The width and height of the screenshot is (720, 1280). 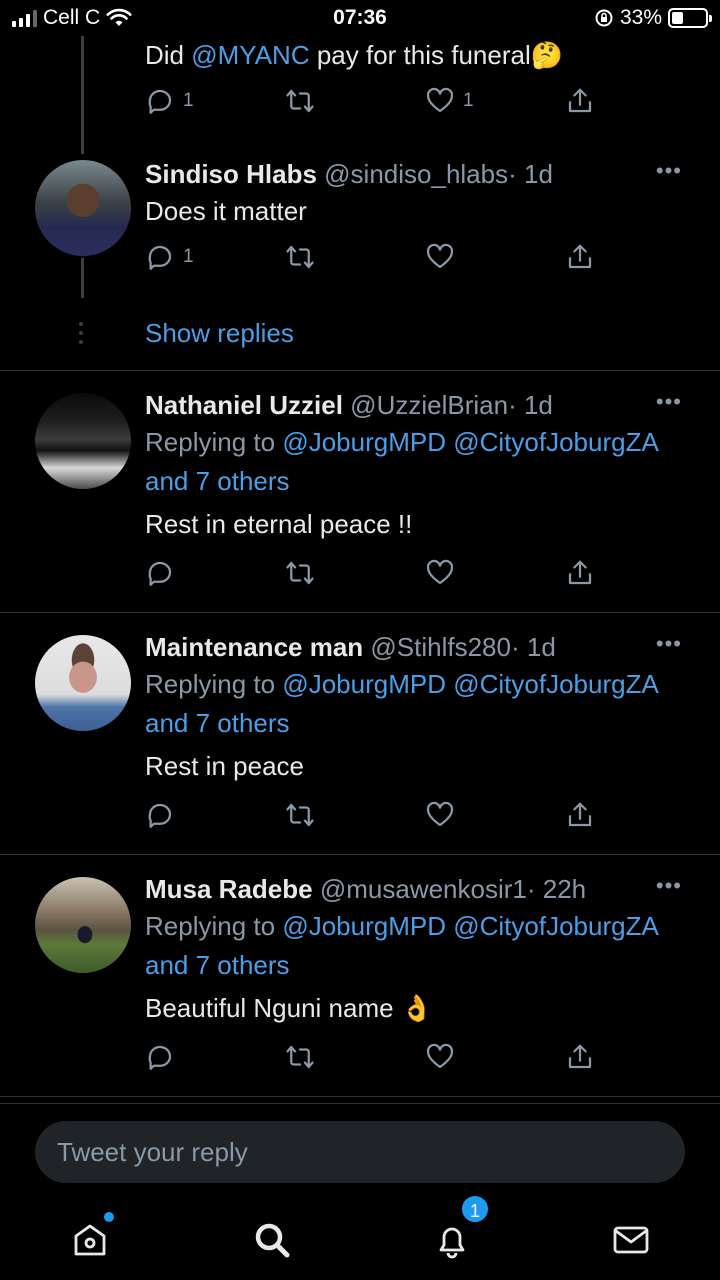 I want to click on carrier-label: Cell C, so click(x=72, y=17).